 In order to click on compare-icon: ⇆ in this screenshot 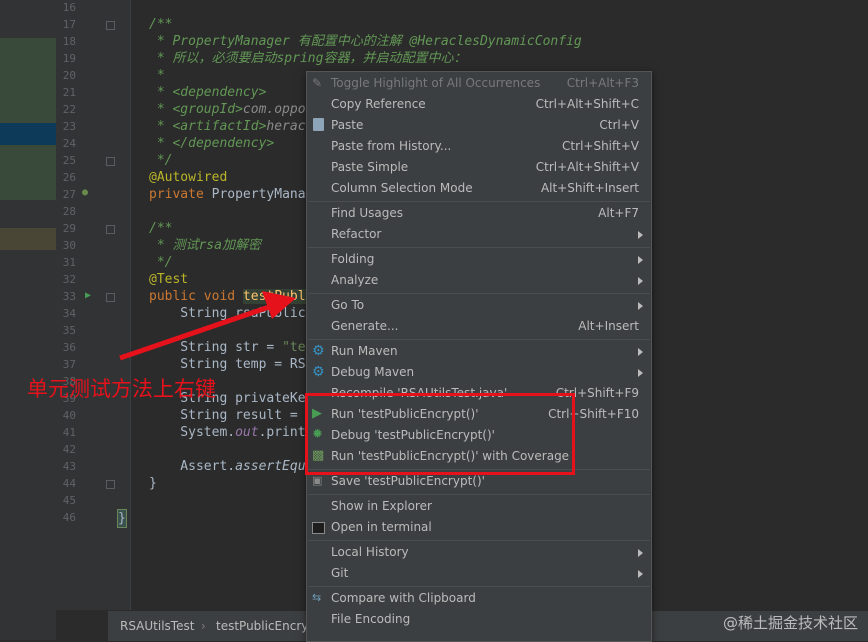, I will do `click(317, 597)`.